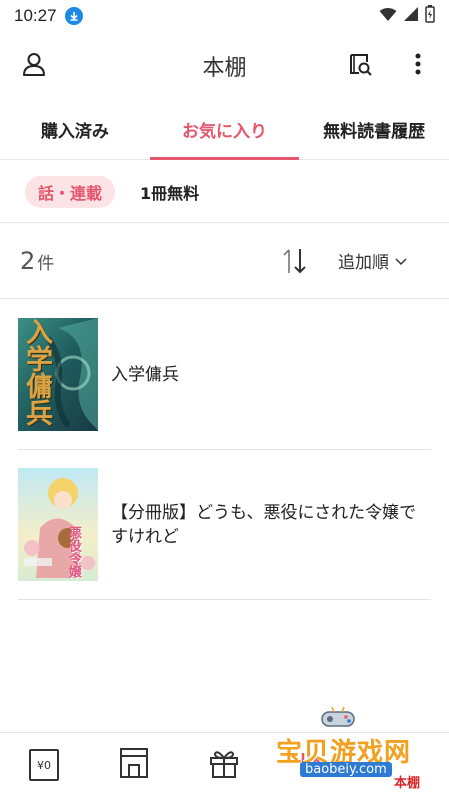 This screenshot has height=798, width=449. What do you see at coordinates (388, 16) in the screenshot?
I see `wifi-icon` at bounding box center [388, 16].